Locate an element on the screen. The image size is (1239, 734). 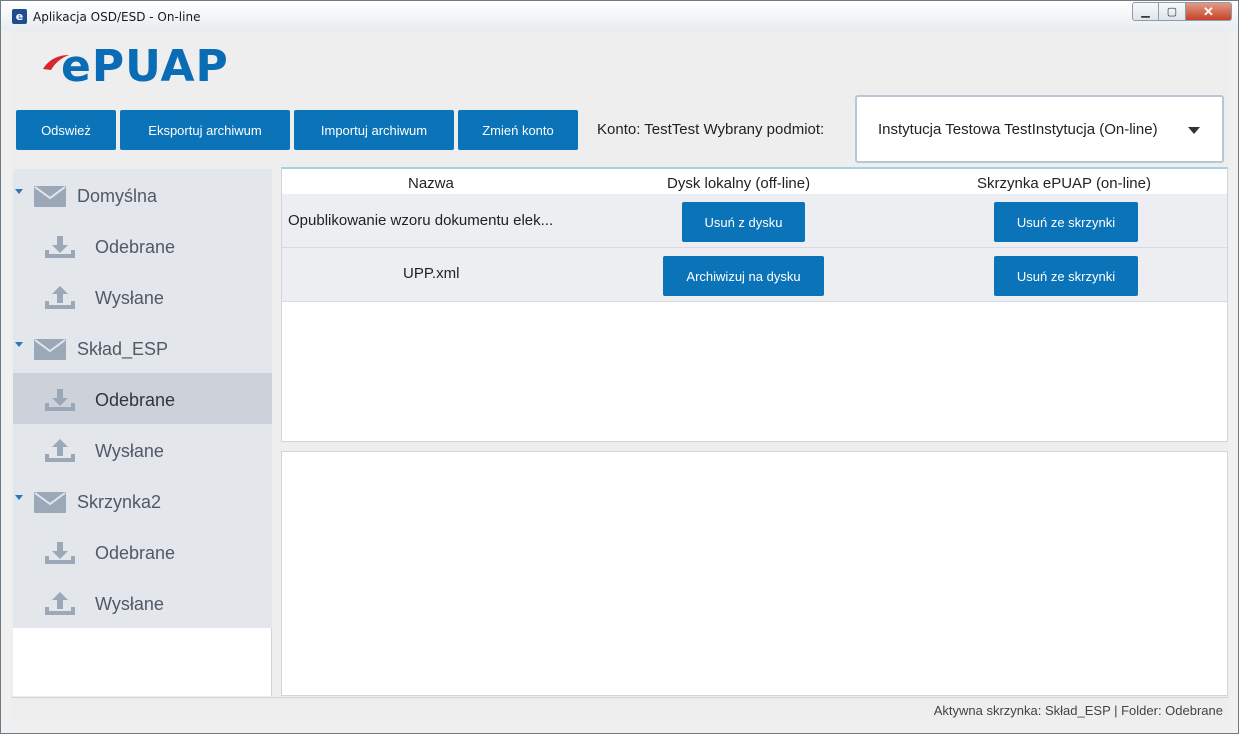
epuap-logo: ePUAP is located at coordinates (141, 66).